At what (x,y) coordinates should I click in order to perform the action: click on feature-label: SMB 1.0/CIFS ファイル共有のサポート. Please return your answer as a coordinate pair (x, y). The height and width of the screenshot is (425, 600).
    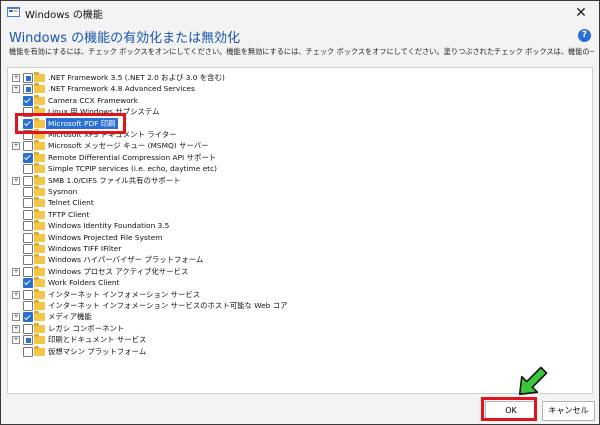
    Looking at the image, I should click on (114, 180).